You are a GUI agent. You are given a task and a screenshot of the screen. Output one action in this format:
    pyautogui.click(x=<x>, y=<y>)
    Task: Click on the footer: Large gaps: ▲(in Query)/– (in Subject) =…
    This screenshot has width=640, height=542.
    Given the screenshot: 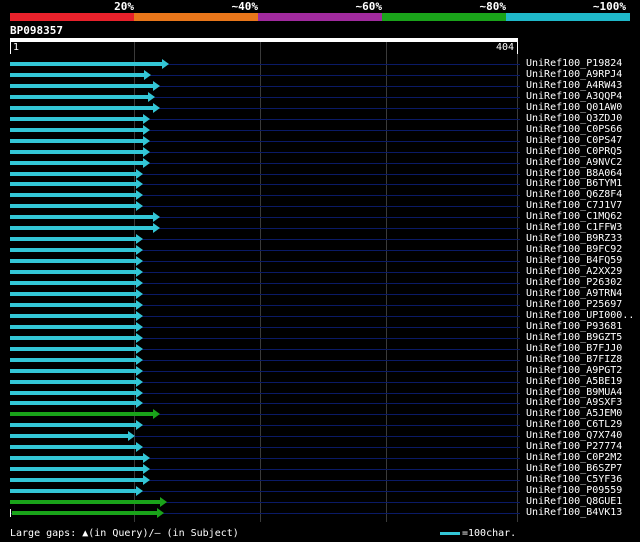 What is the action you would take?
    pyautogui.click(x=320, y=535)
    